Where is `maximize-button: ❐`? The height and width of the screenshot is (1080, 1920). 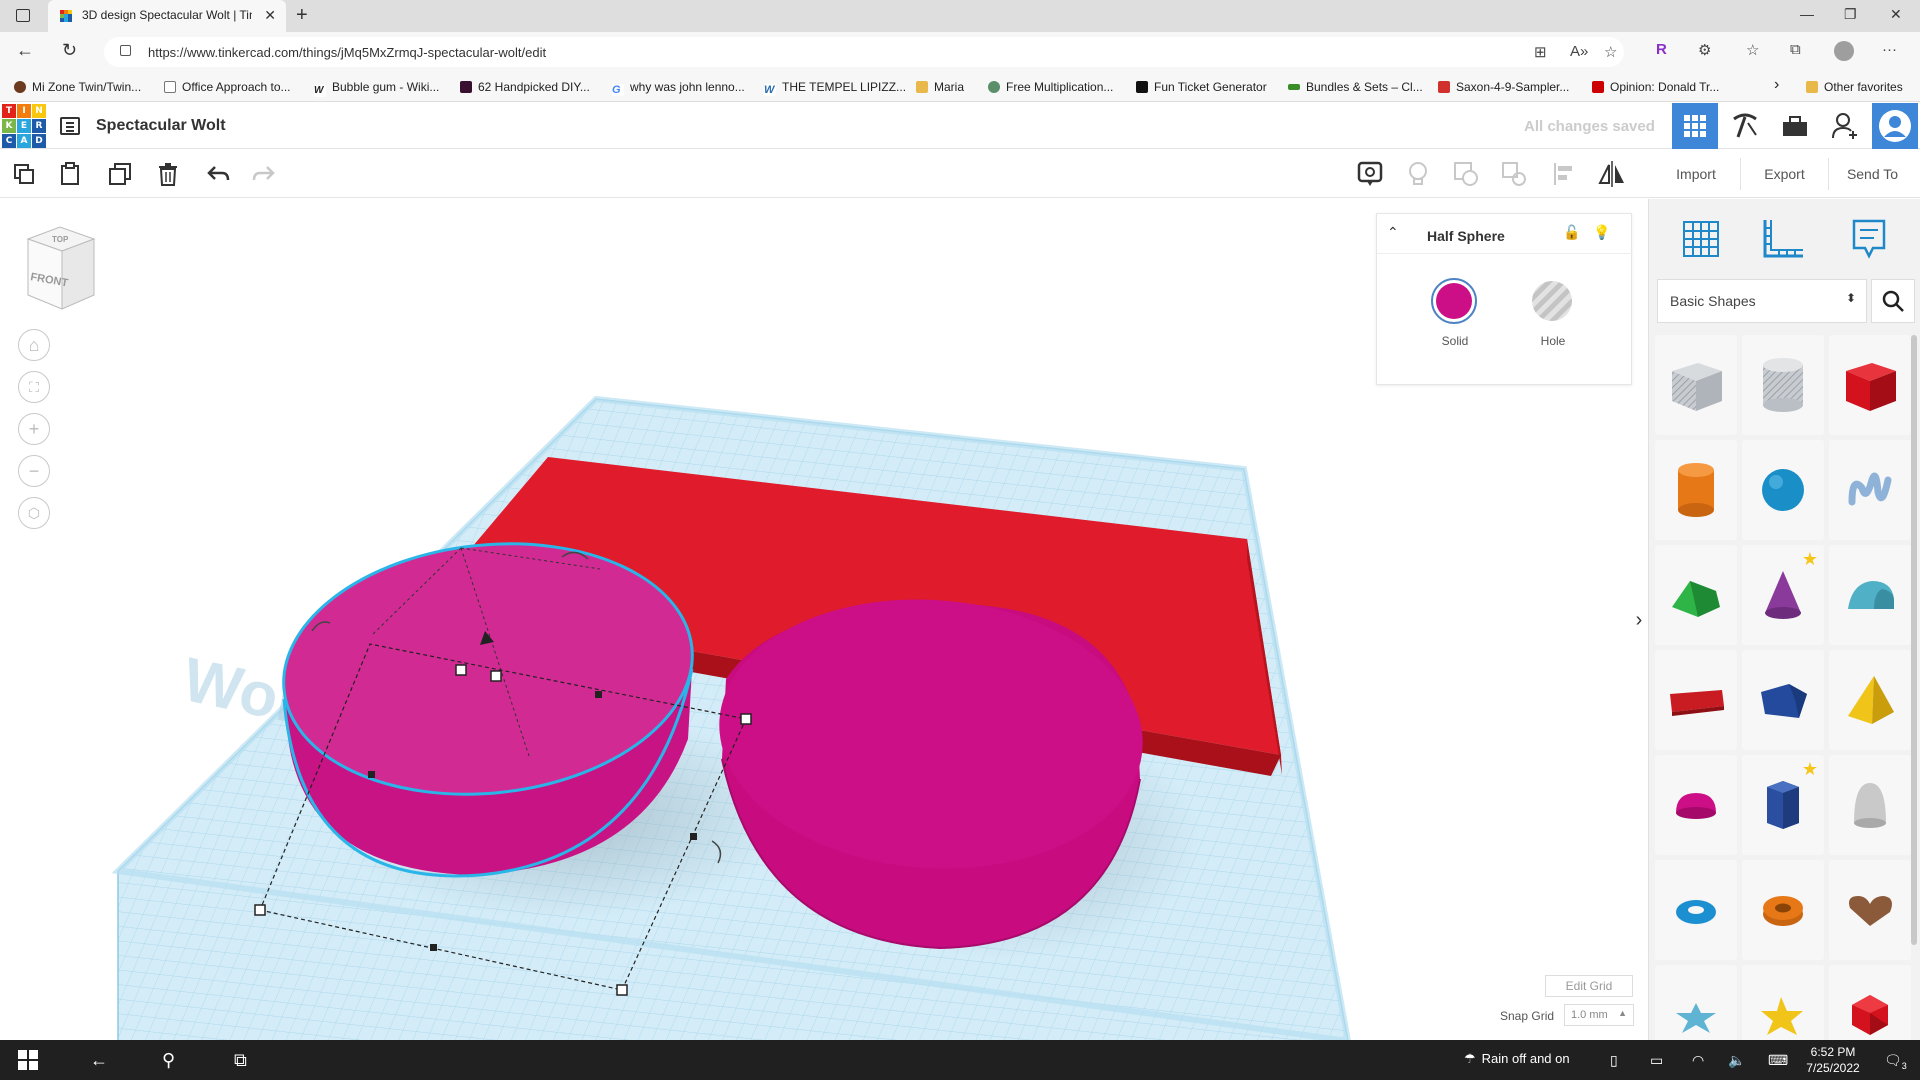 maximize-button: ❐ is located at coordinates (1850, 14).